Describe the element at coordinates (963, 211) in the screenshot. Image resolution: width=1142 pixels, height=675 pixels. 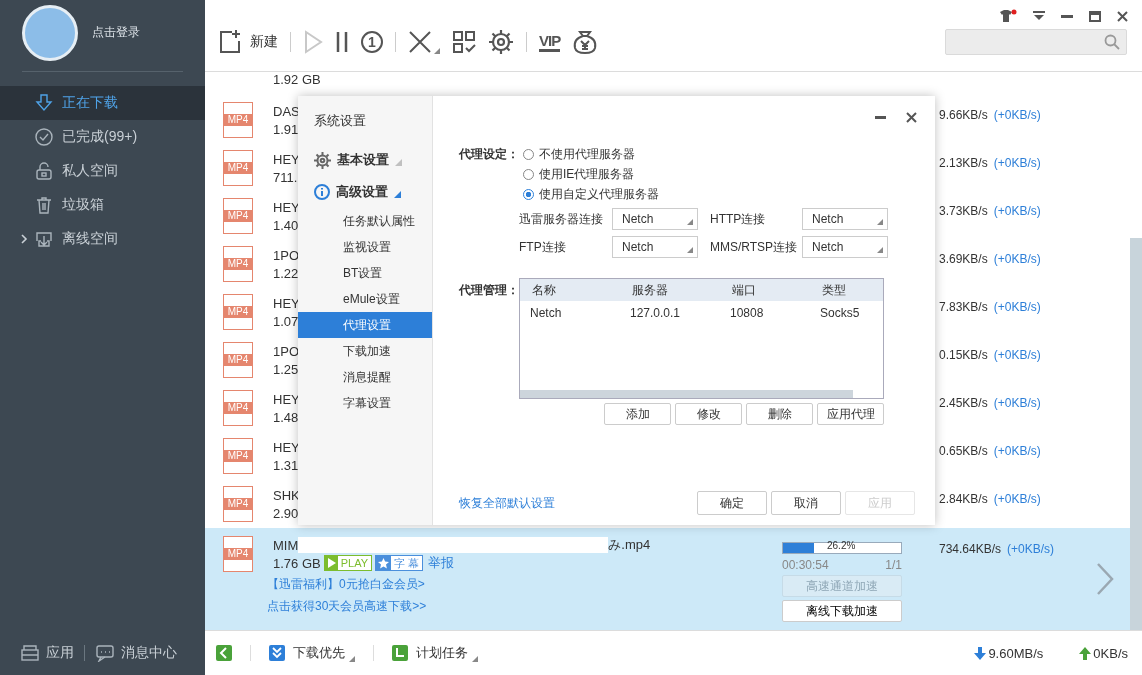
I see `download-speed: 3.73KB/s` at that location.